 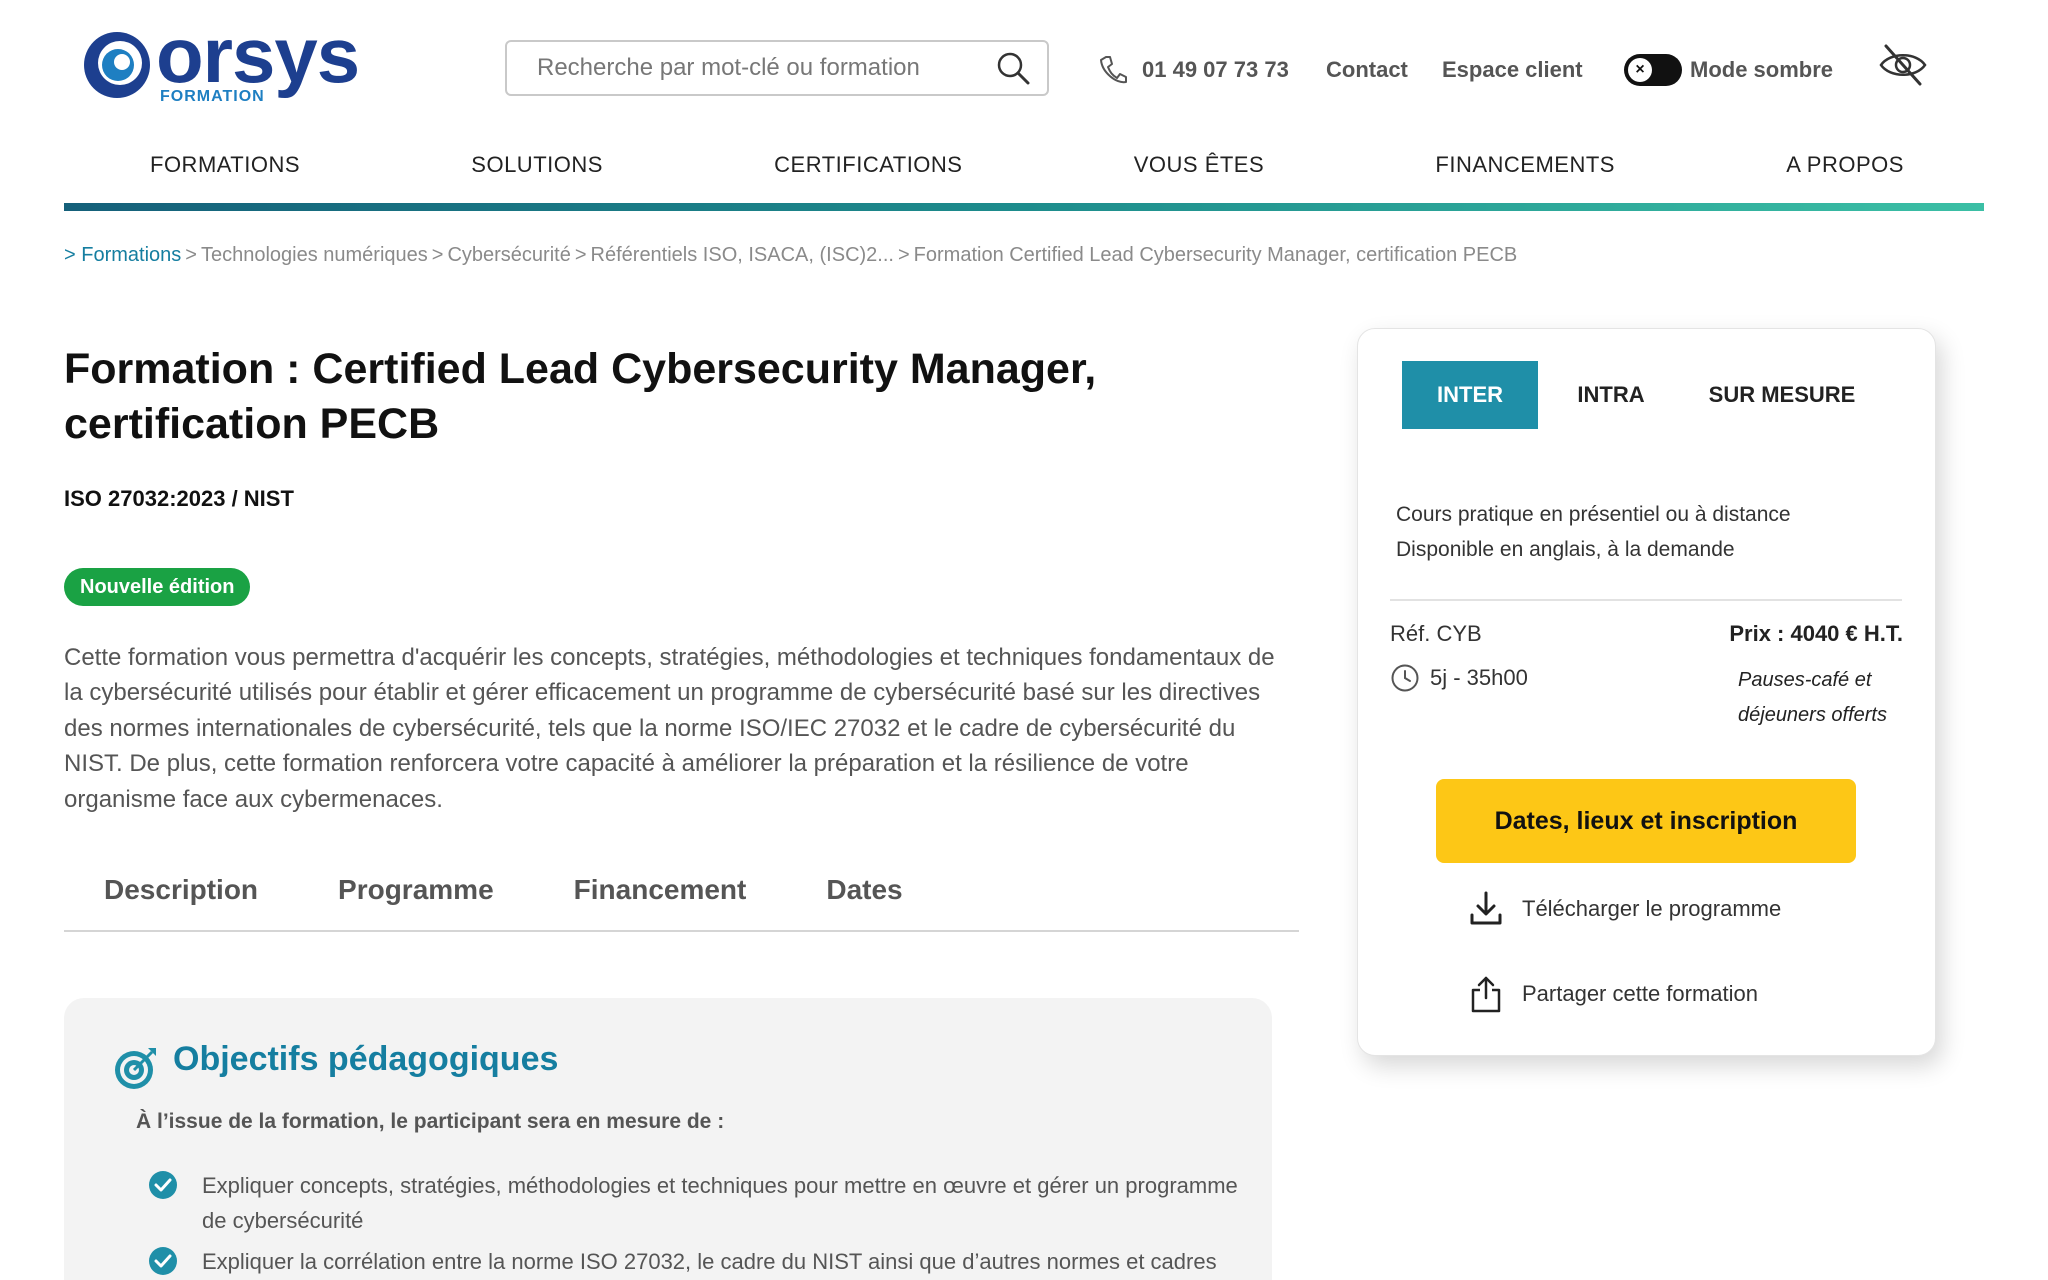 What do you see at coordinates (1199, 176) in the screenshot?
I see `nav-item-vous-etes: VOUS ÊTES` at bounding box center [1199, 176].